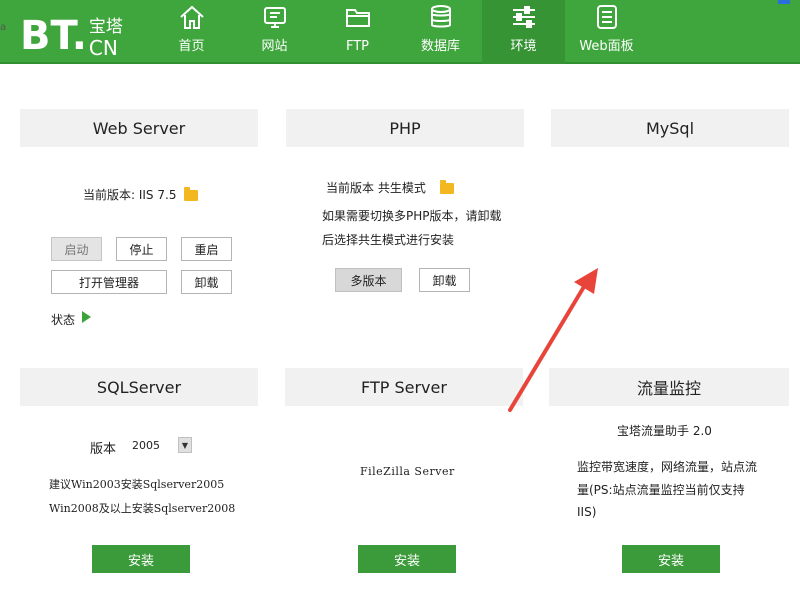 This screenshot has height=615, width=800. I want to click on nav-database: 数据库, so click(440, 32).